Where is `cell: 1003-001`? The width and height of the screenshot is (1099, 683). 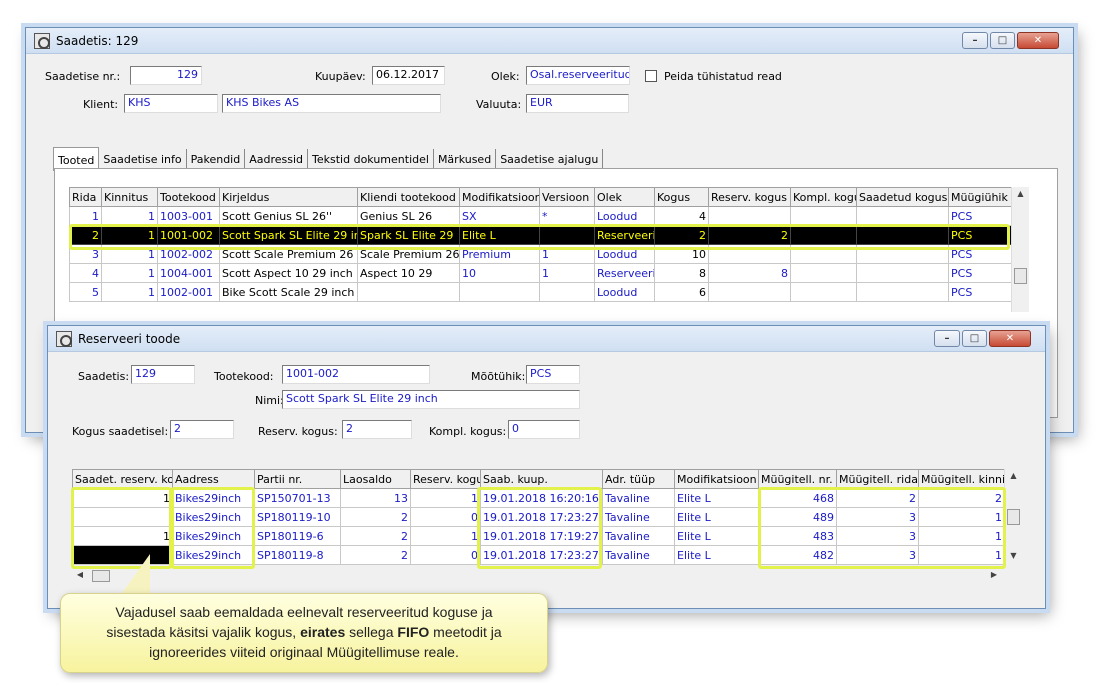 cell: 1003-001 is located at coordinates (188, 216).